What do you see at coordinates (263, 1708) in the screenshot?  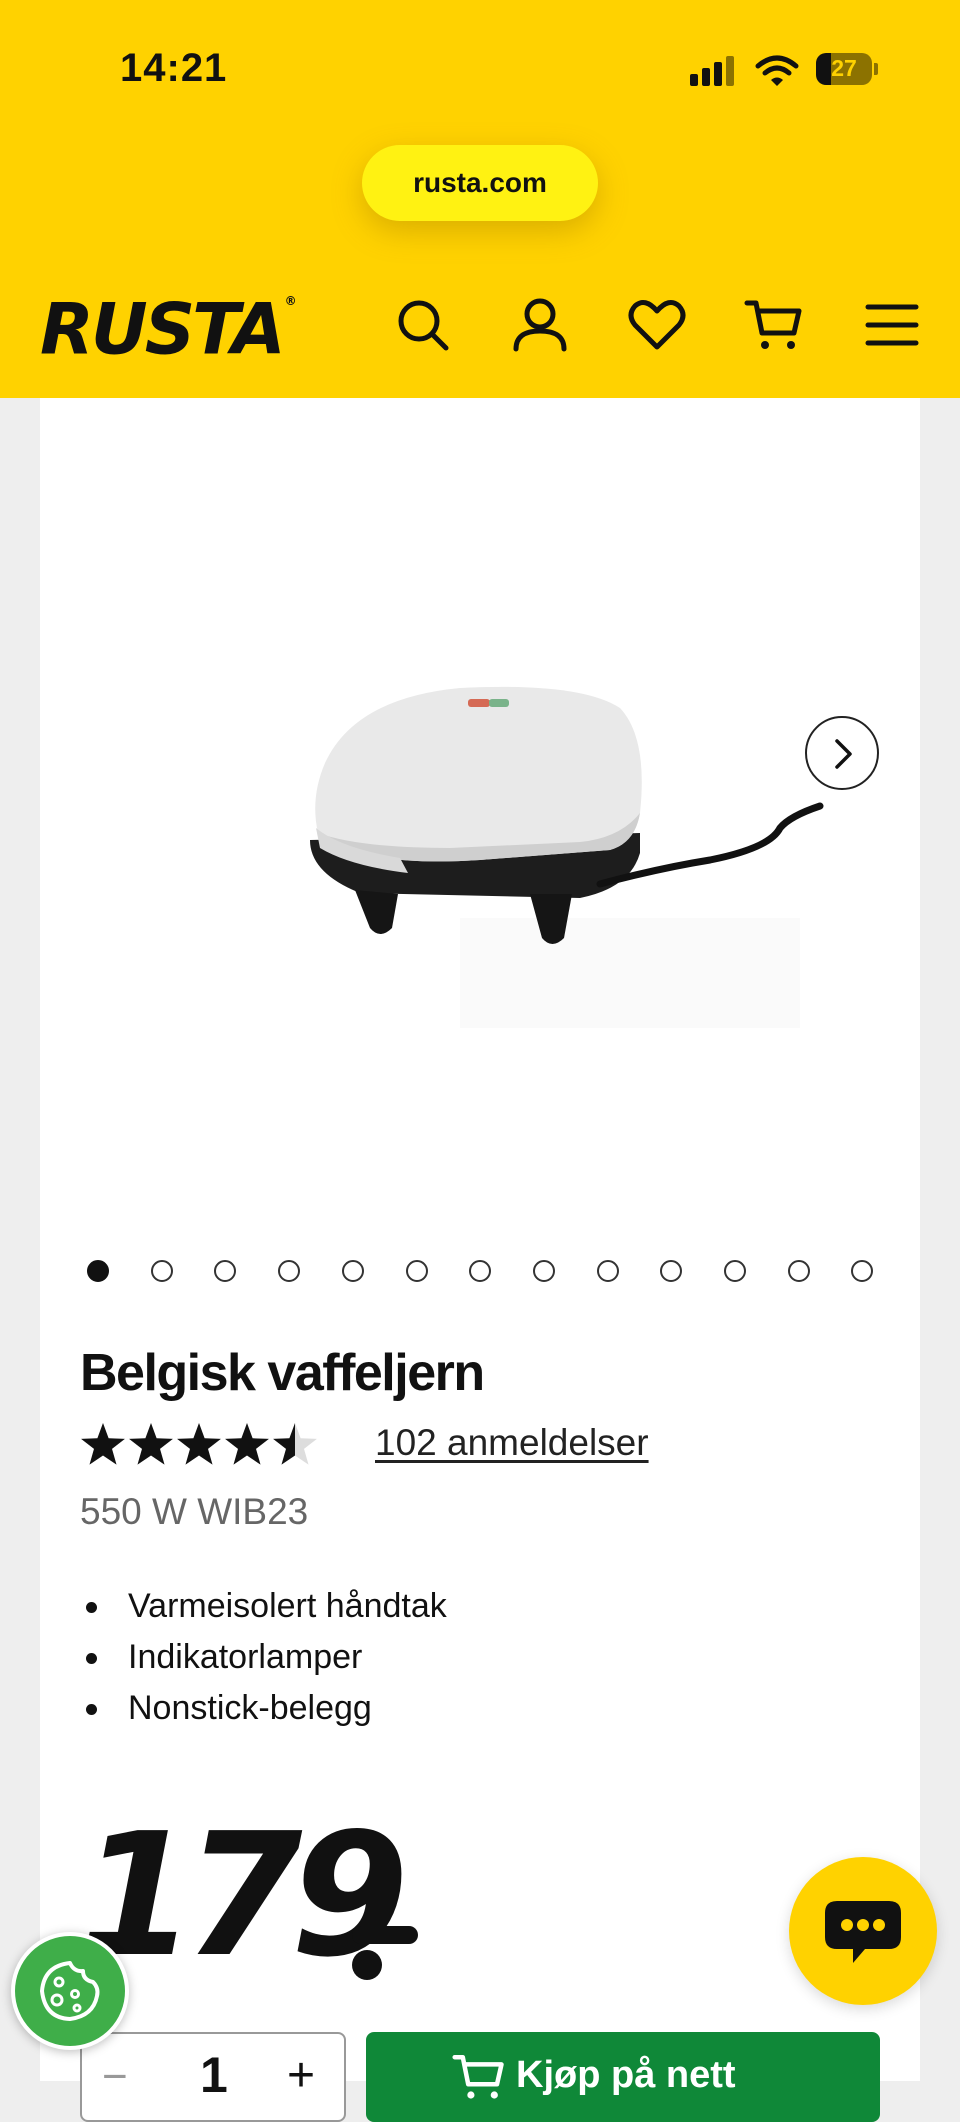 I see `feature-item: Nonstick-belegg` at bounding box center [263, 1708].